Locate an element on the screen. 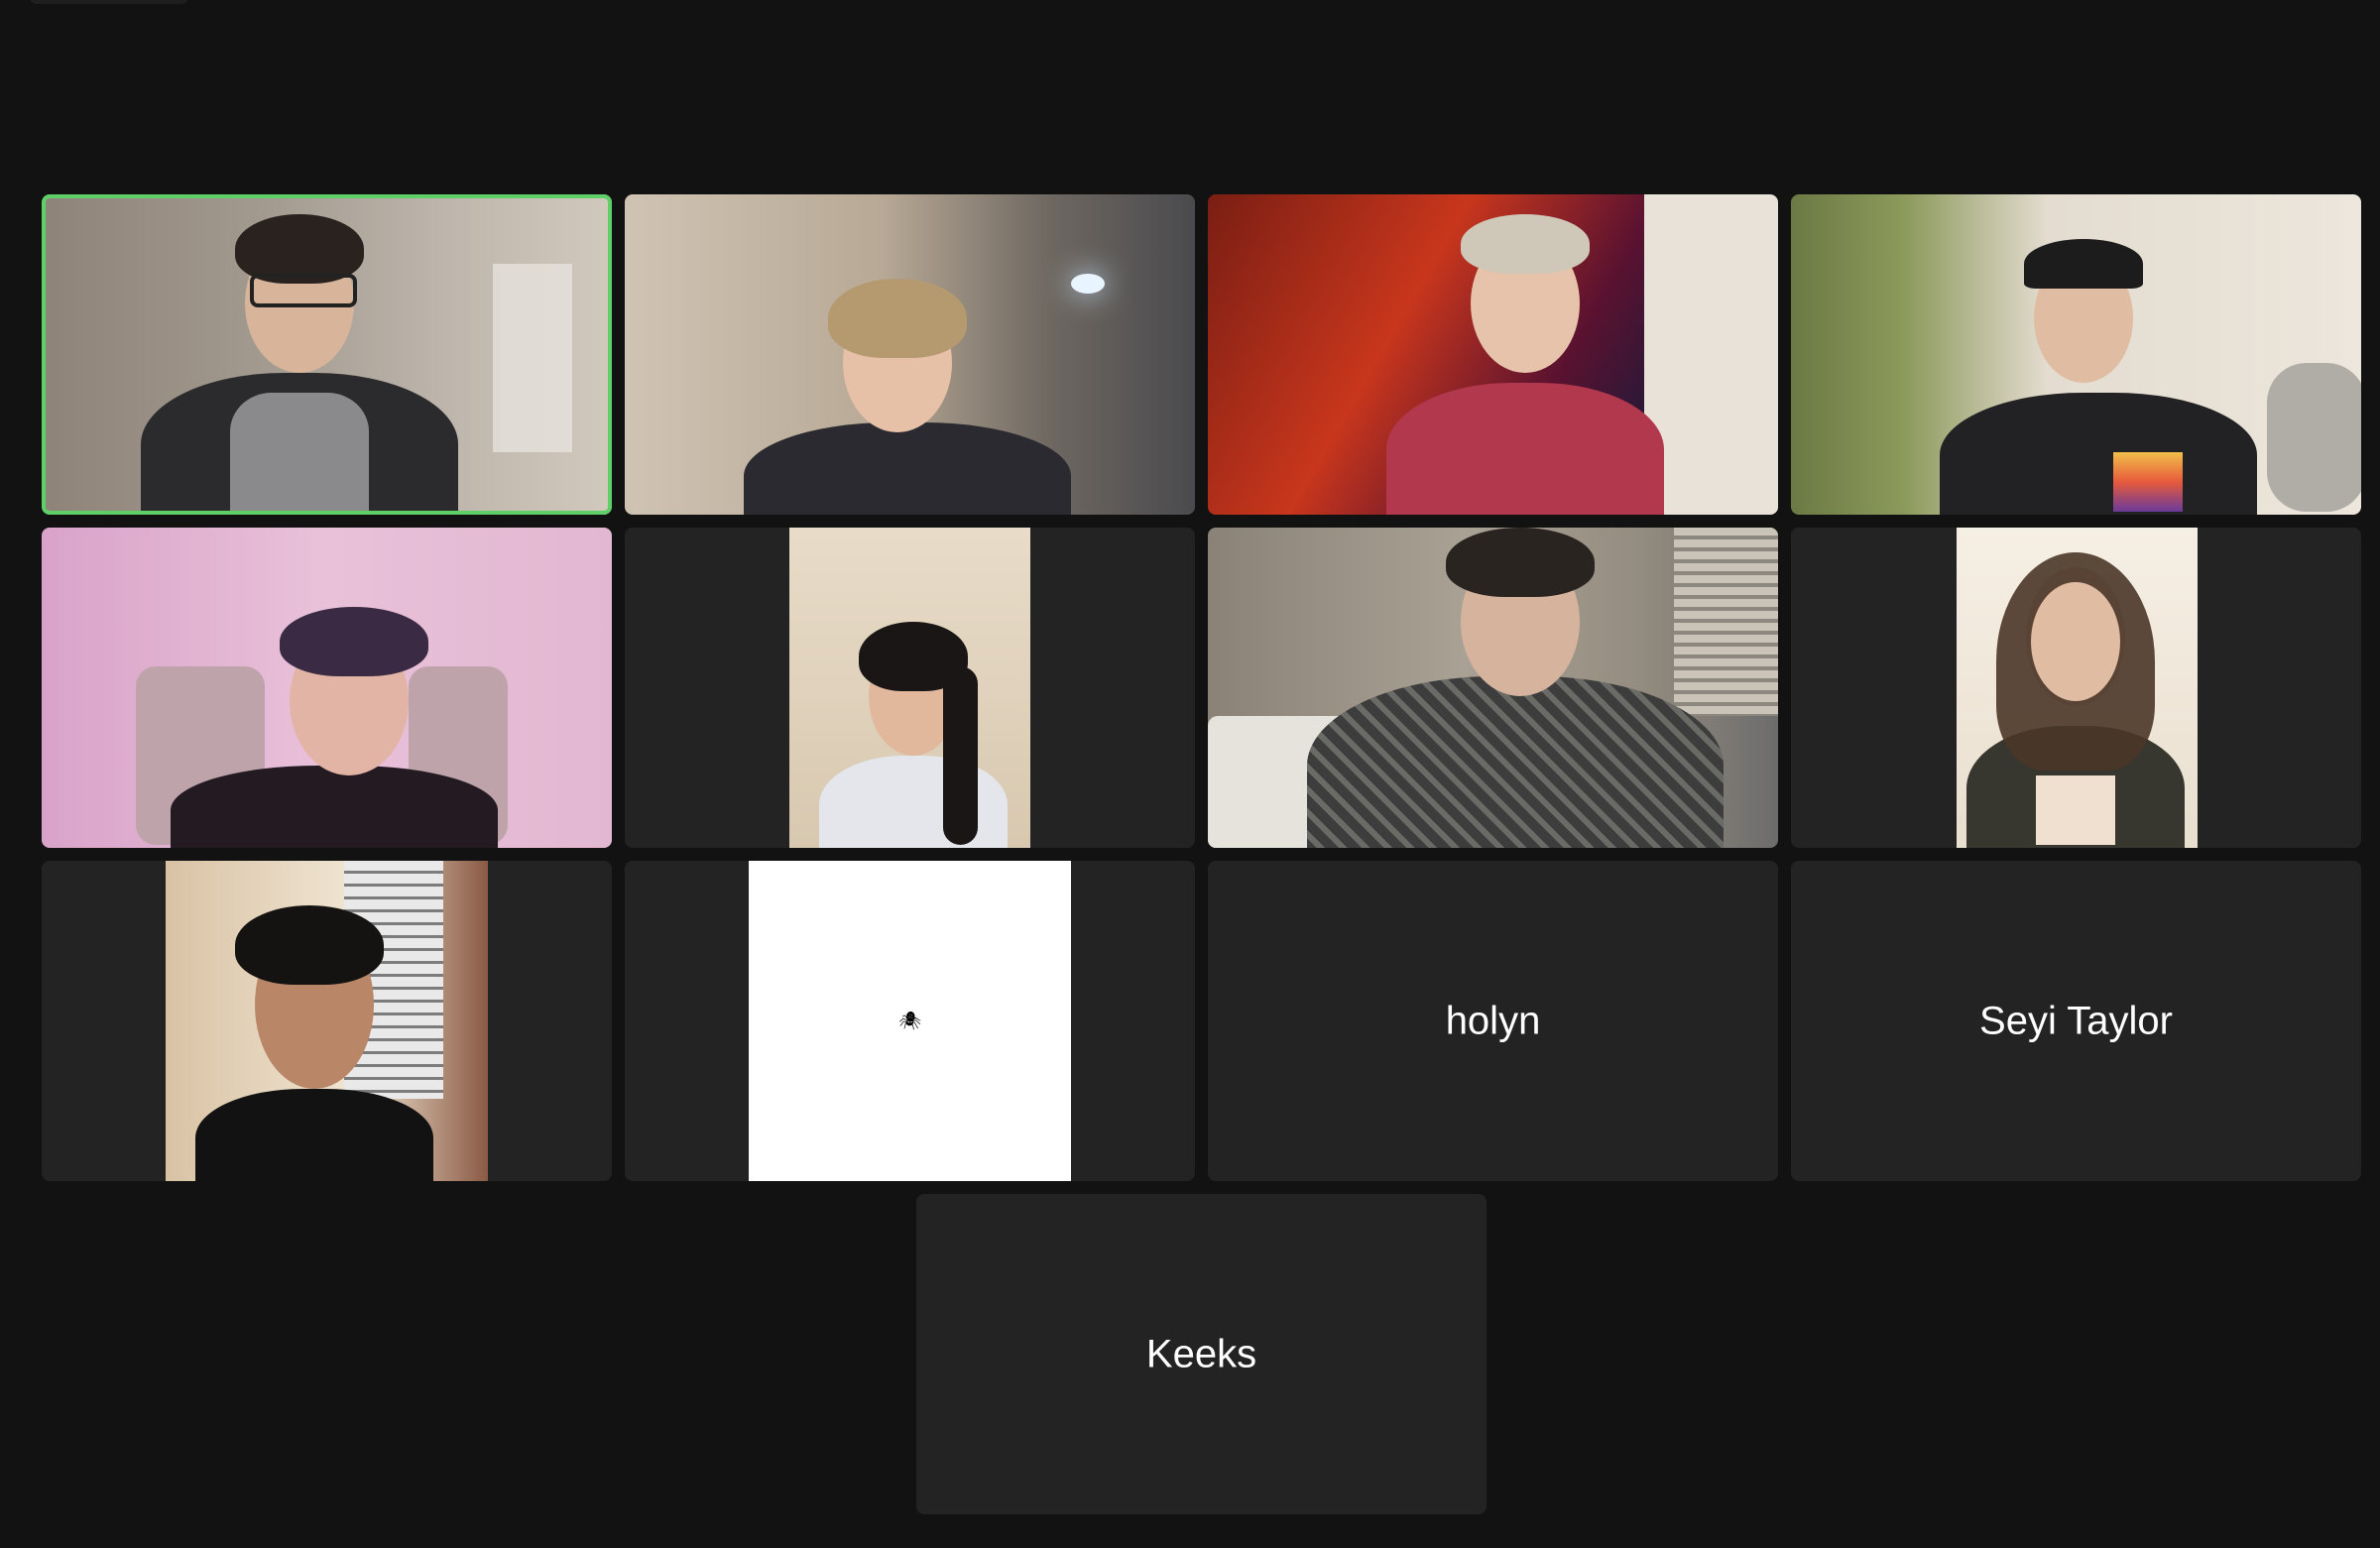  participant-video-10: 🕷 is located at coordinates (910, 1021).